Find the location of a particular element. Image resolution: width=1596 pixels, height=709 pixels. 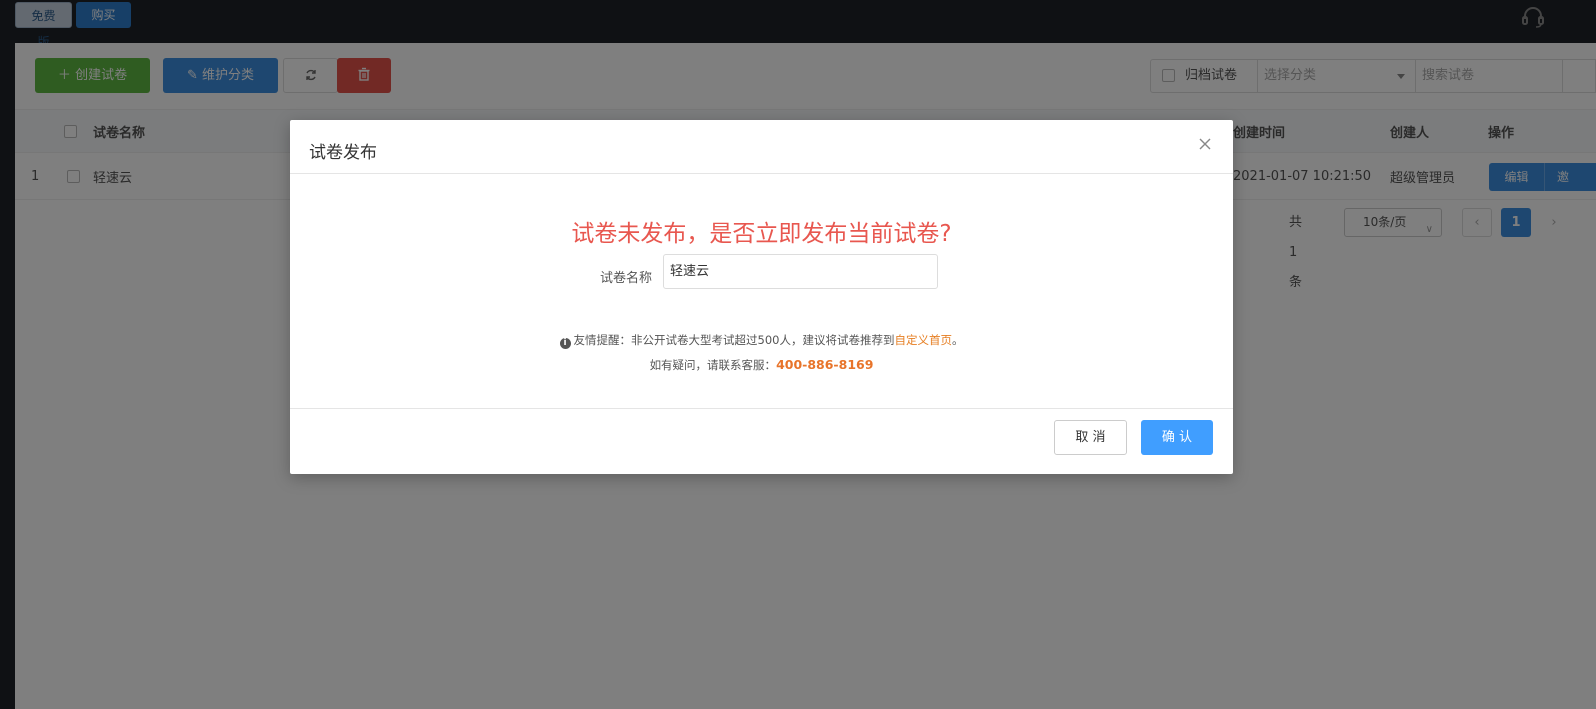

dialog-footer: 取 消 确 认 is located at coordinates (761, 441).